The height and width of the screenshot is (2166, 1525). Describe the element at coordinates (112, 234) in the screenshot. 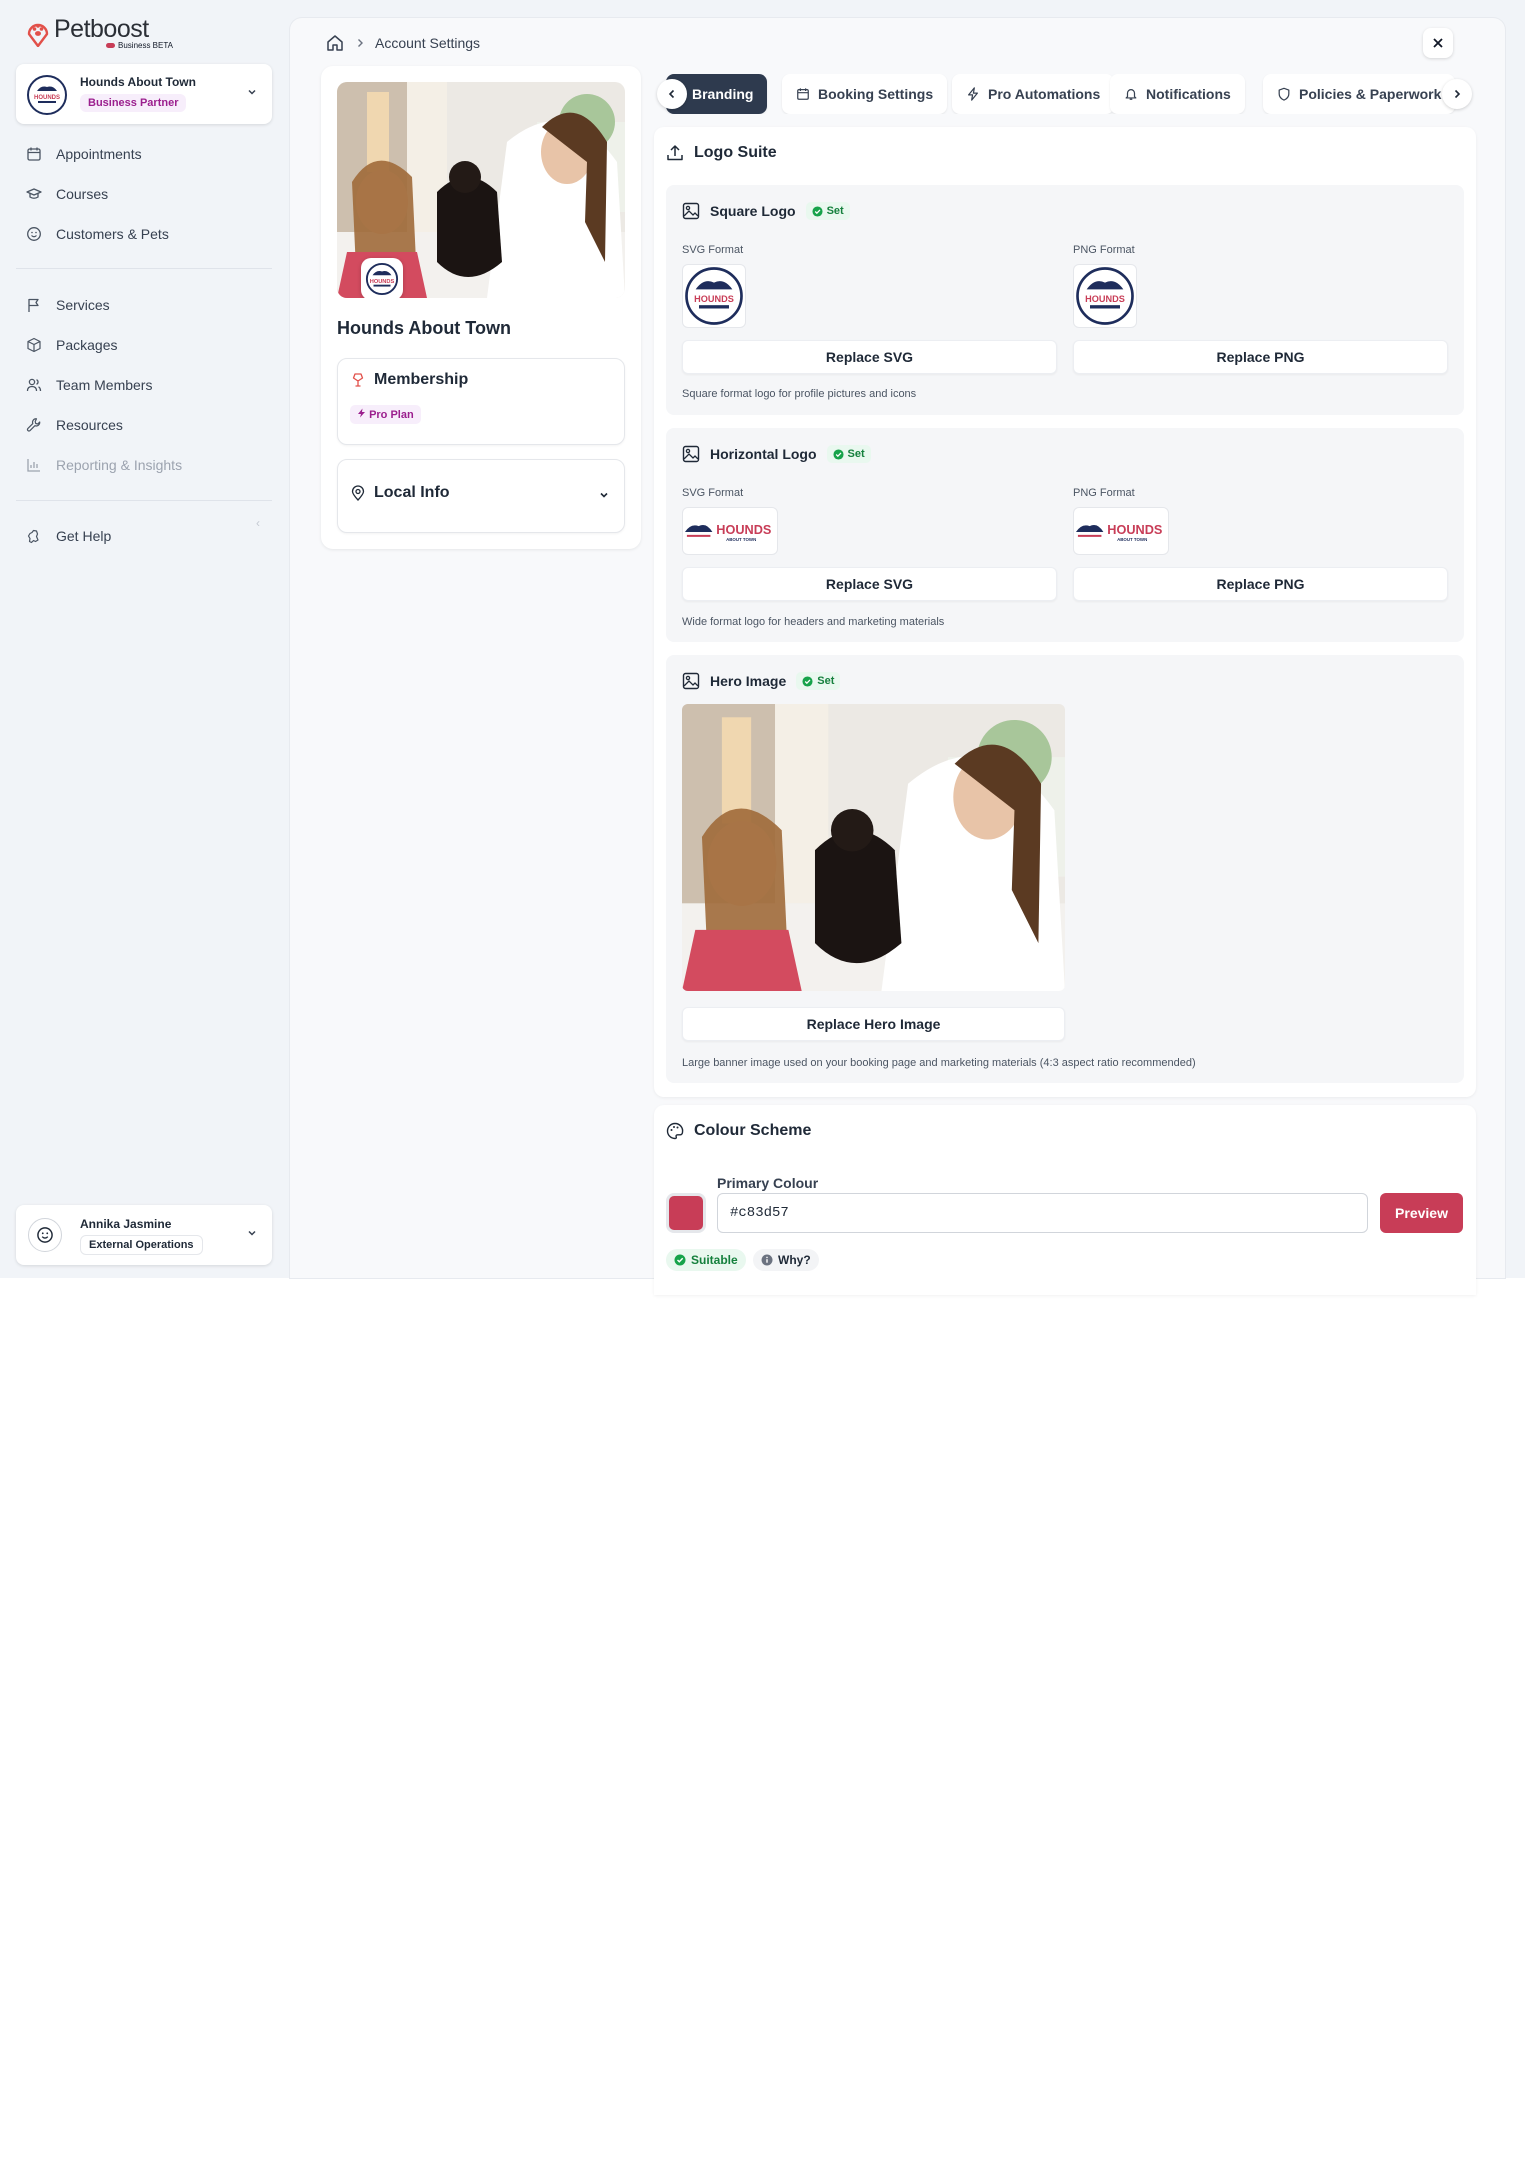

I see `sidebar-item-label: Customers & Pets` at that location.